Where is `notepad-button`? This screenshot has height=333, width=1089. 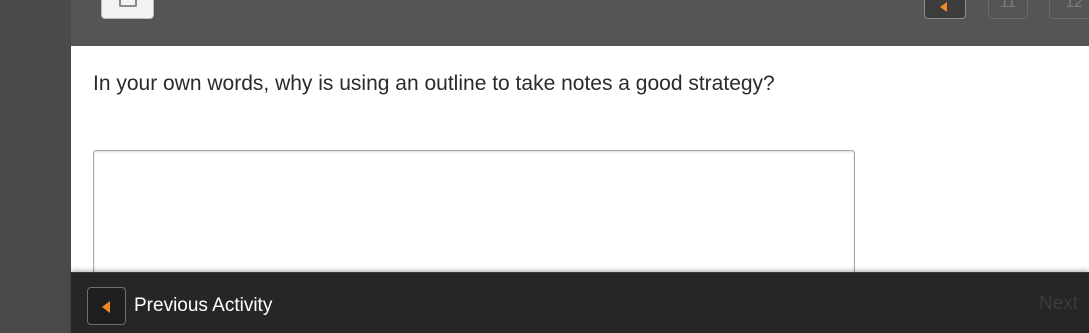
notepad-button is located at coordinates (127, 9).